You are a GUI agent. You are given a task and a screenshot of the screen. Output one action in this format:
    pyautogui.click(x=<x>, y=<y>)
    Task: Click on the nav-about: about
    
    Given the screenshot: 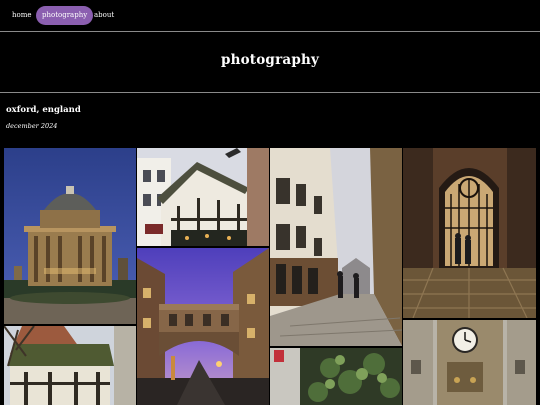 What is the action you would take?
    pyautogui.click(x=104, y=15)
    